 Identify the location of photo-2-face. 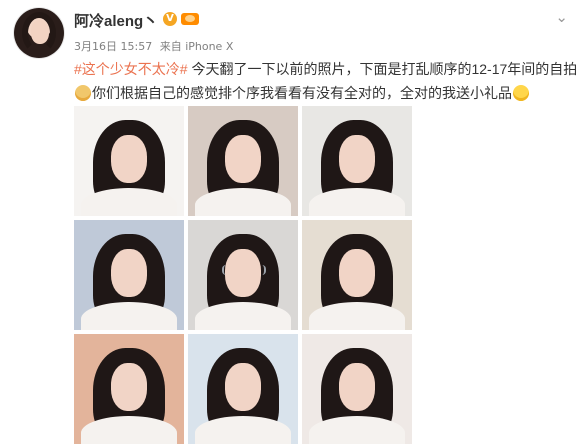
(243, 159).